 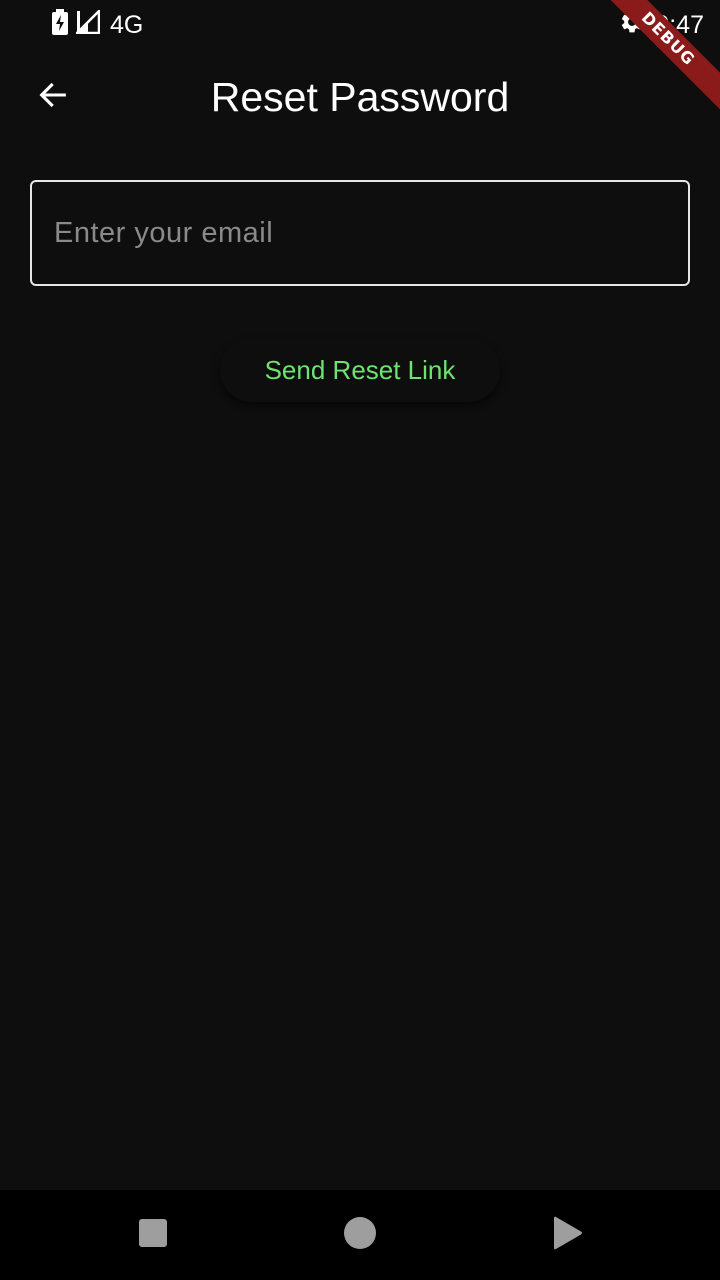 I want to click on signal-icon, so click(x=87, y=23).